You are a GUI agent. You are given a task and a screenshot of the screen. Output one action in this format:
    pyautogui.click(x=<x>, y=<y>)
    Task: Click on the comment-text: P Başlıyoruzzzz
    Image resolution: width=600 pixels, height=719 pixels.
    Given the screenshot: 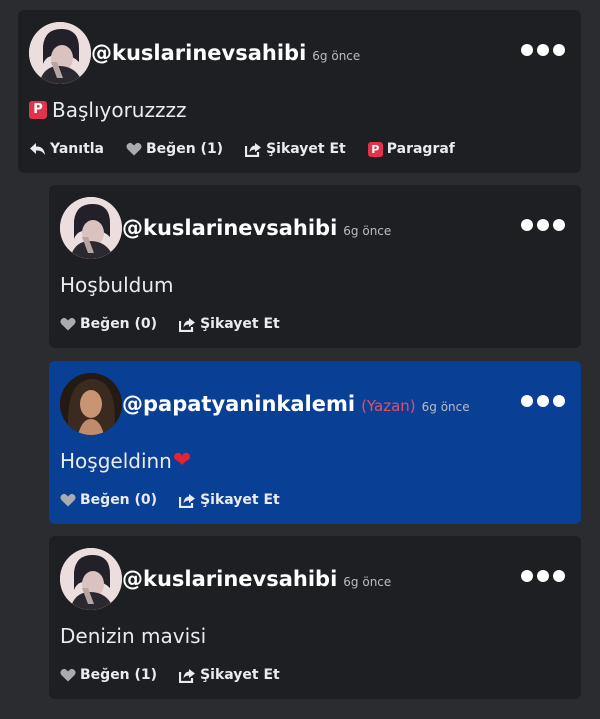 What is the action you would take?
    pyautogui.click(x=107, y=110)
    